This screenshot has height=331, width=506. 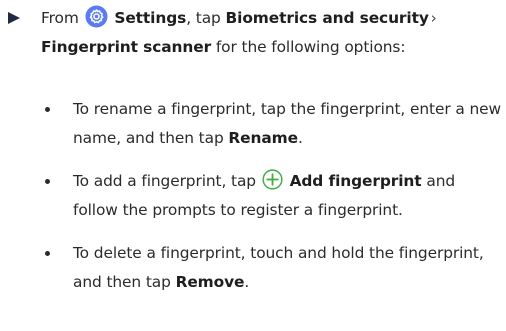 What do you see at coordinates (150, 18) in the screenshot?
I see `settings-label: Settings` at bounding box center [150, 18].